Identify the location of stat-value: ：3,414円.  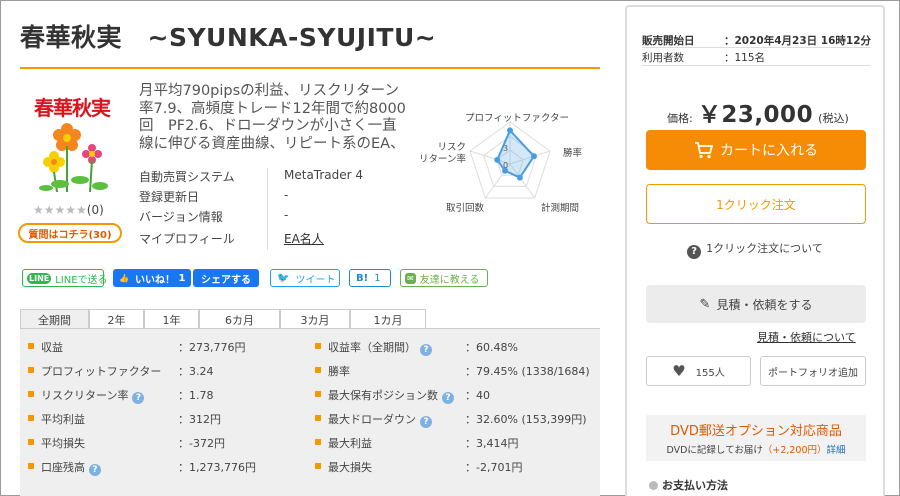
(492, 443).